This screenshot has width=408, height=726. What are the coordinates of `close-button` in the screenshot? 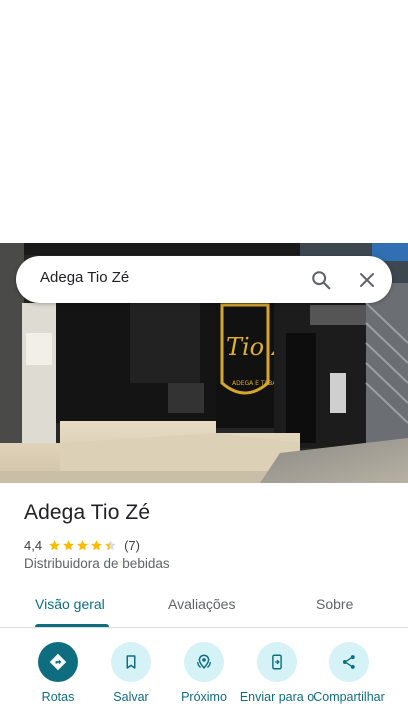 It's located at (367, 280).